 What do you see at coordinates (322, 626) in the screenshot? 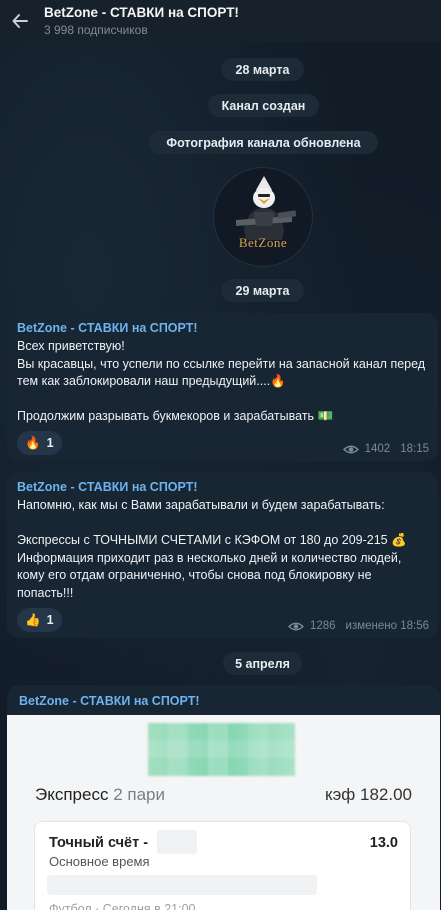
I see `view-count: 1286` at bounding box center [322, 626].